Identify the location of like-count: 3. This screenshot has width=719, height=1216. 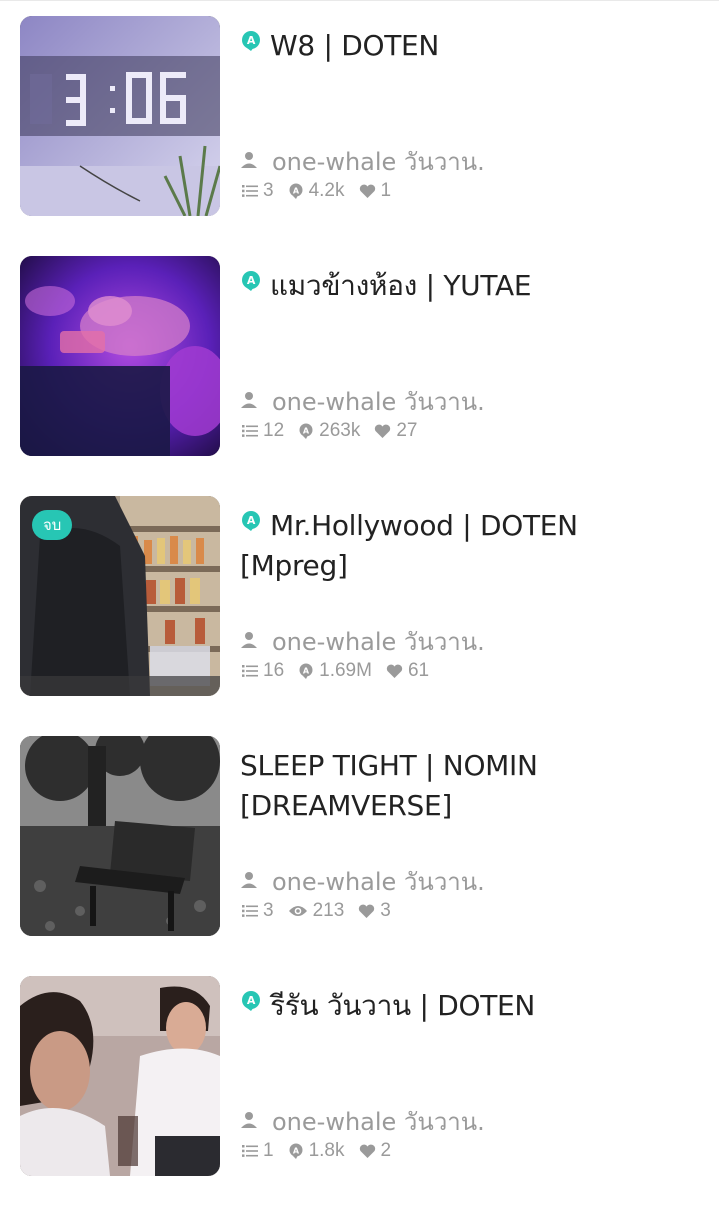
(374, 911).